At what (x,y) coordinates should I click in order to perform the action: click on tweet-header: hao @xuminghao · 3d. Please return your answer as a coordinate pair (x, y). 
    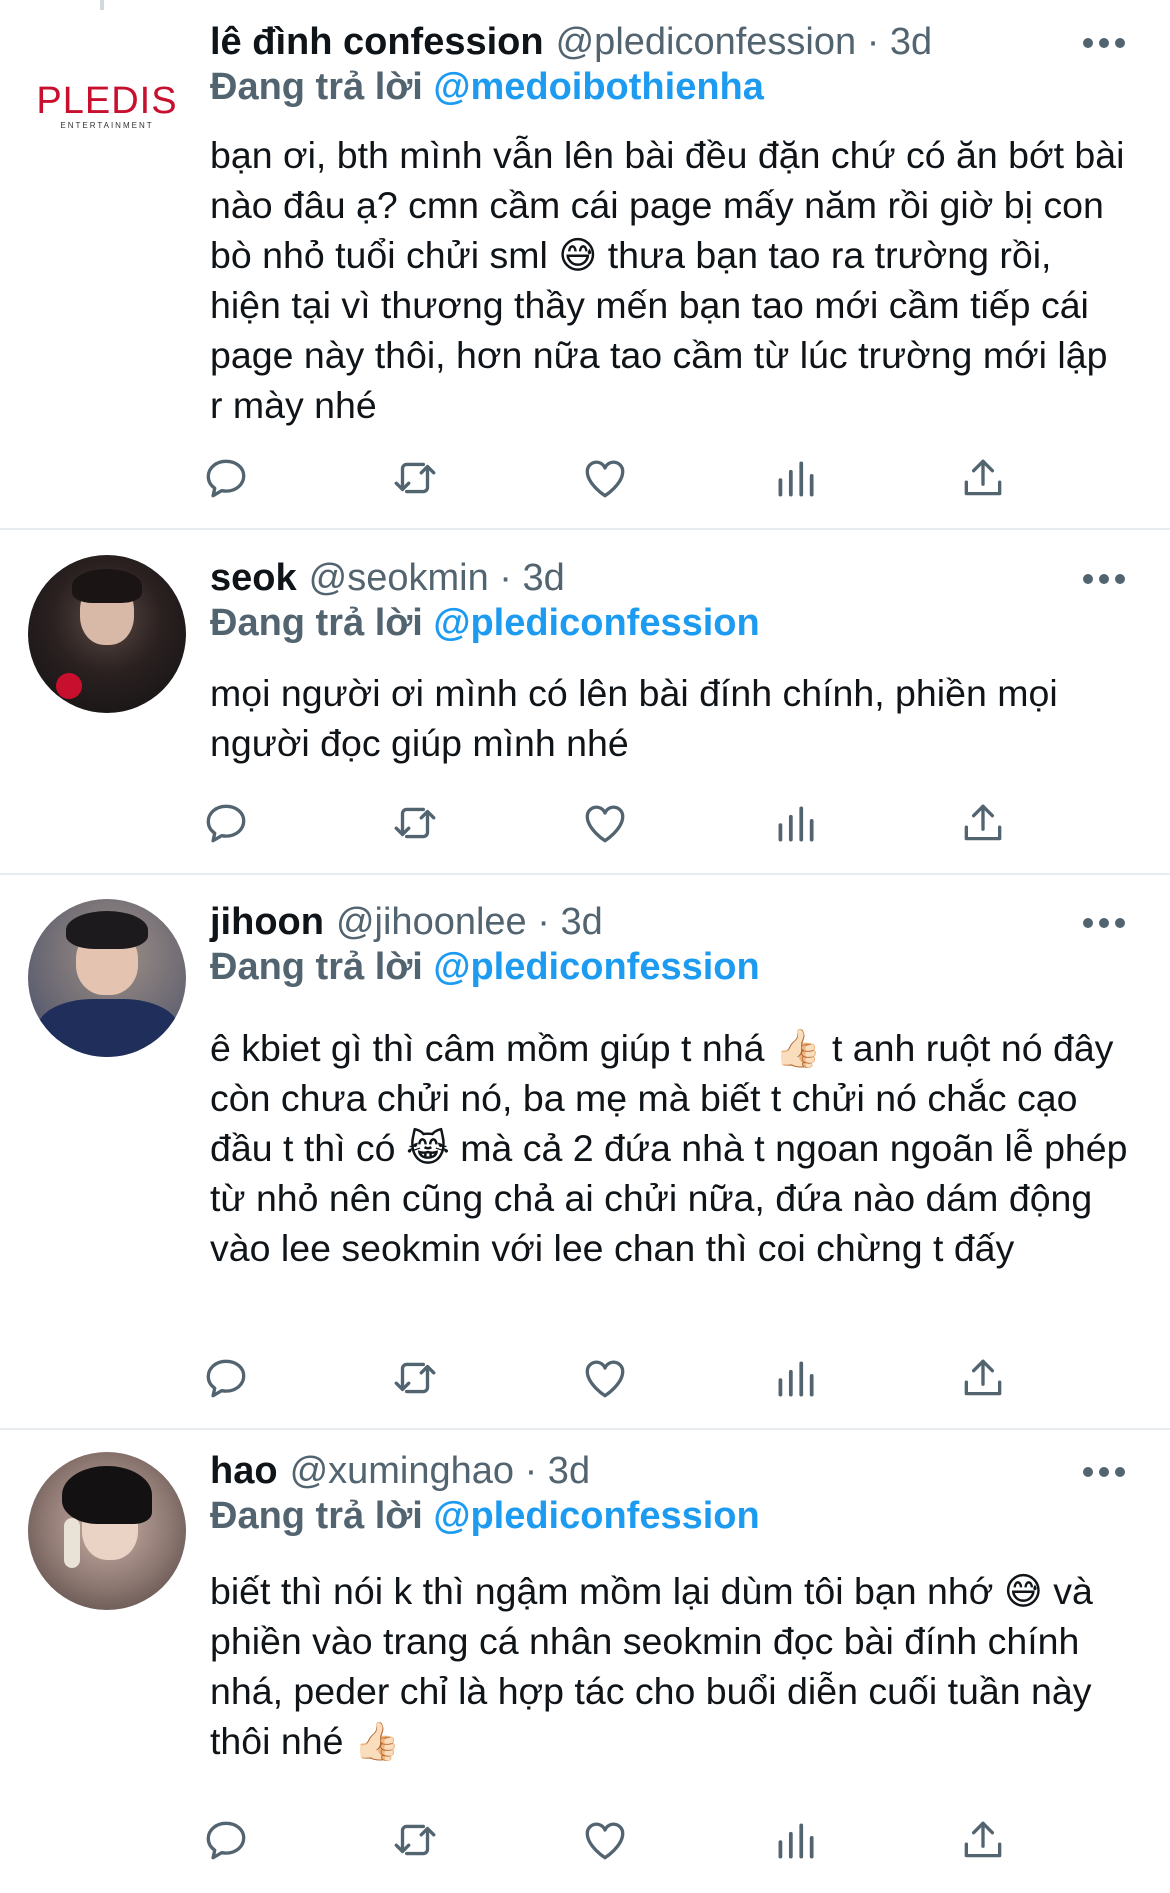
    Looking at the image, I should click on (690, 1471).